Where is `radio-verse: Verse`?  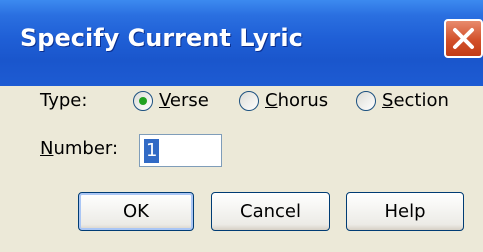 radio-verse: Verse is located at coordinates (180, 102).